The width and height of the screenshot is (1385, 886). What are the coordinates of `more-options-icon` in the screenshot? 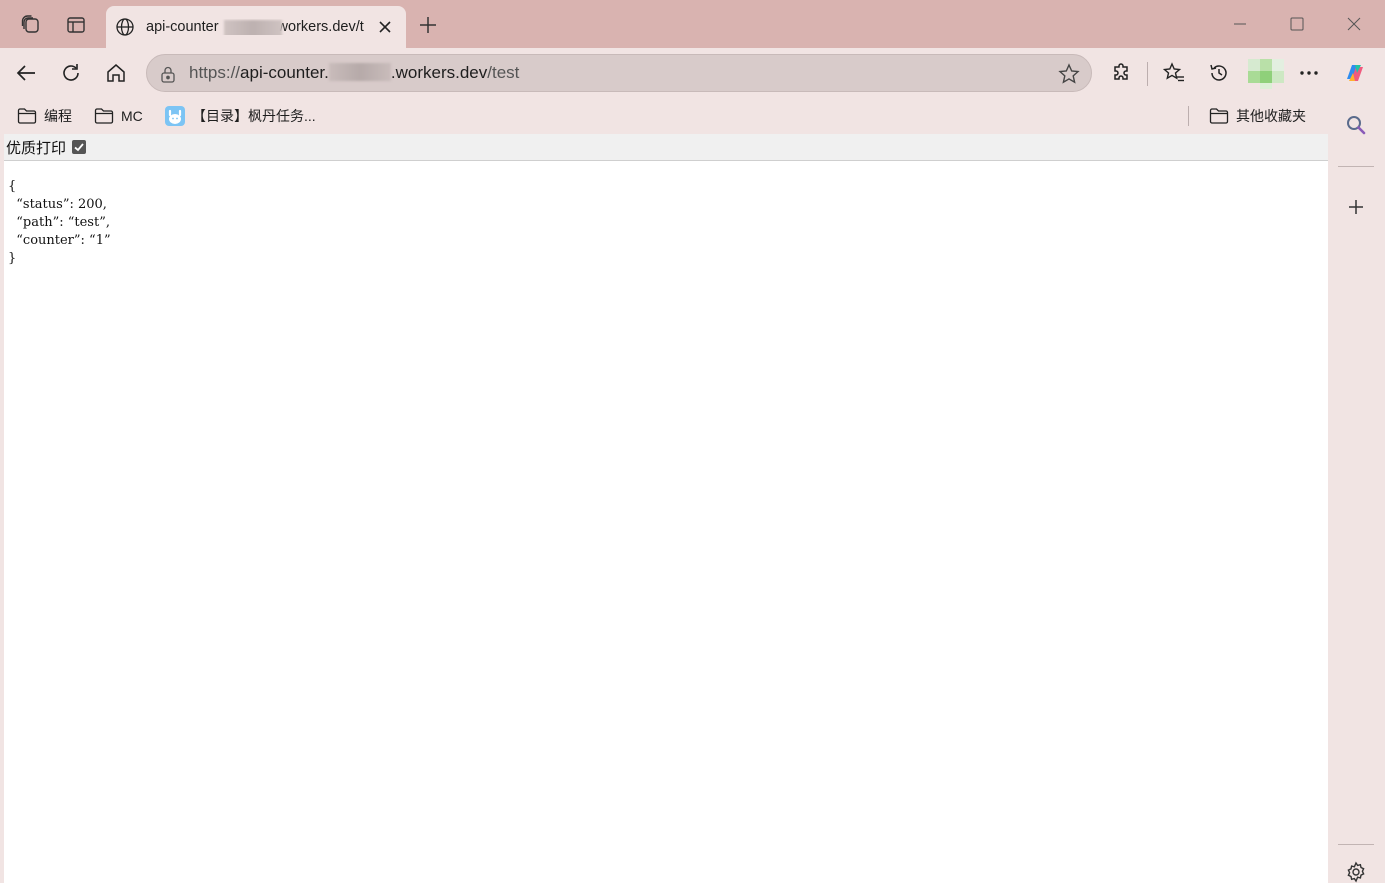 It's located at (1309, 73).